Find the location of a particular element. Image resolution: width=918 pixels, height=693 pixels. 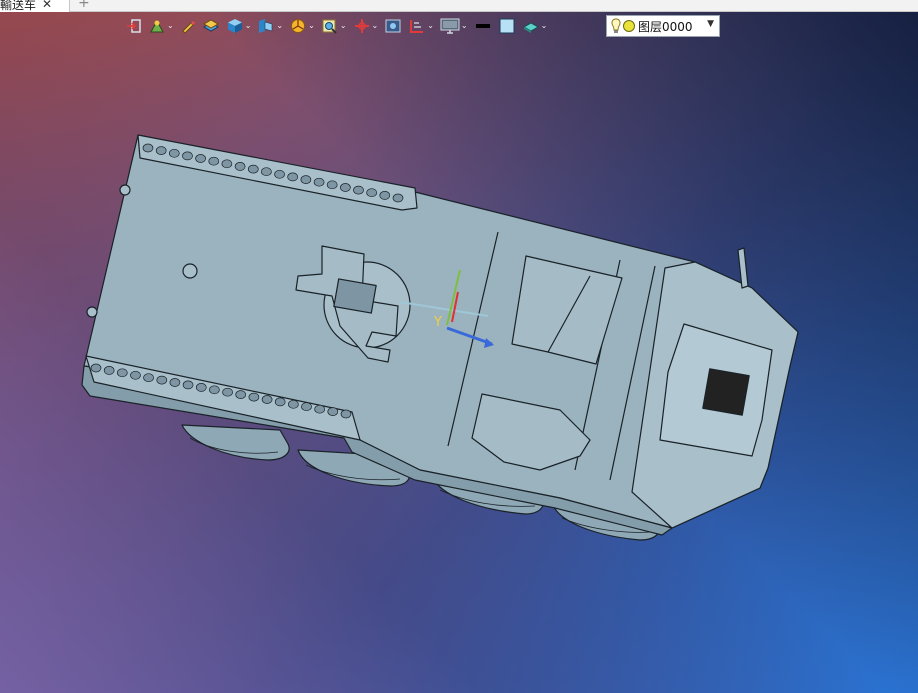

document-tab-label: 輸送车 is located at coordinates (18, 6).